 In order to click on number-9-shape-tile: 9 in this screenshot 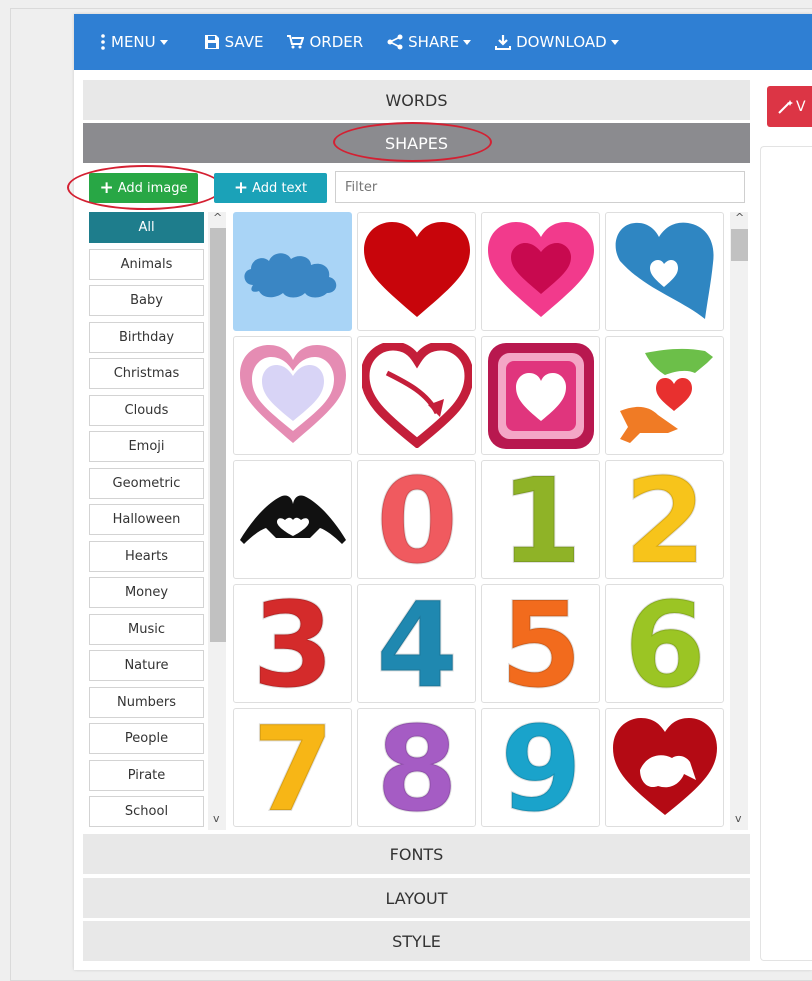, I will do `click(540, 767)`.